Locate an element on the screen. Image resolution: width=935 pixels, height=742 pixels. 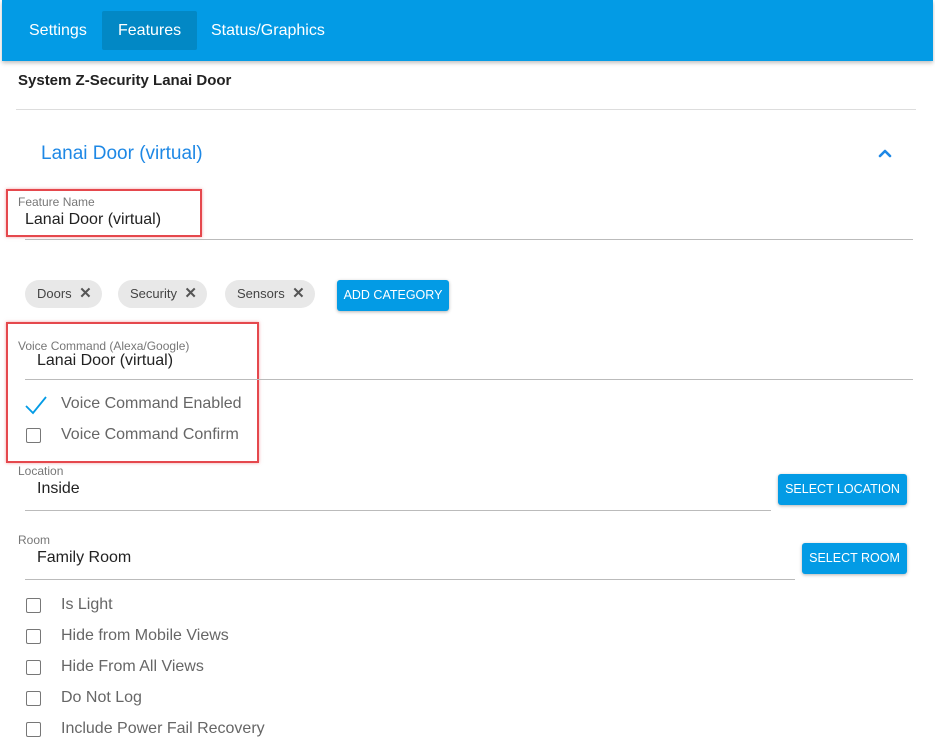
is-light-checkbox is located at coordinates (33, 605).